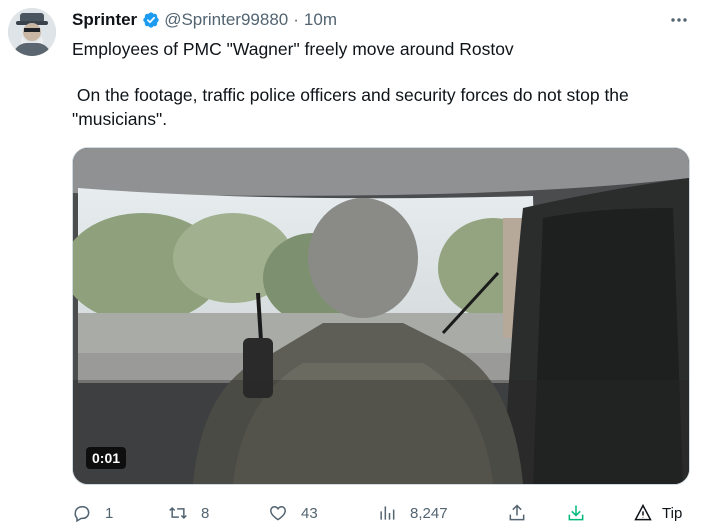 Image resolution: width=701 pixels, height=528 pixels. Describe the element at coordinates (178, 513) in the screenshot. I see `retweet-icon` at that location.